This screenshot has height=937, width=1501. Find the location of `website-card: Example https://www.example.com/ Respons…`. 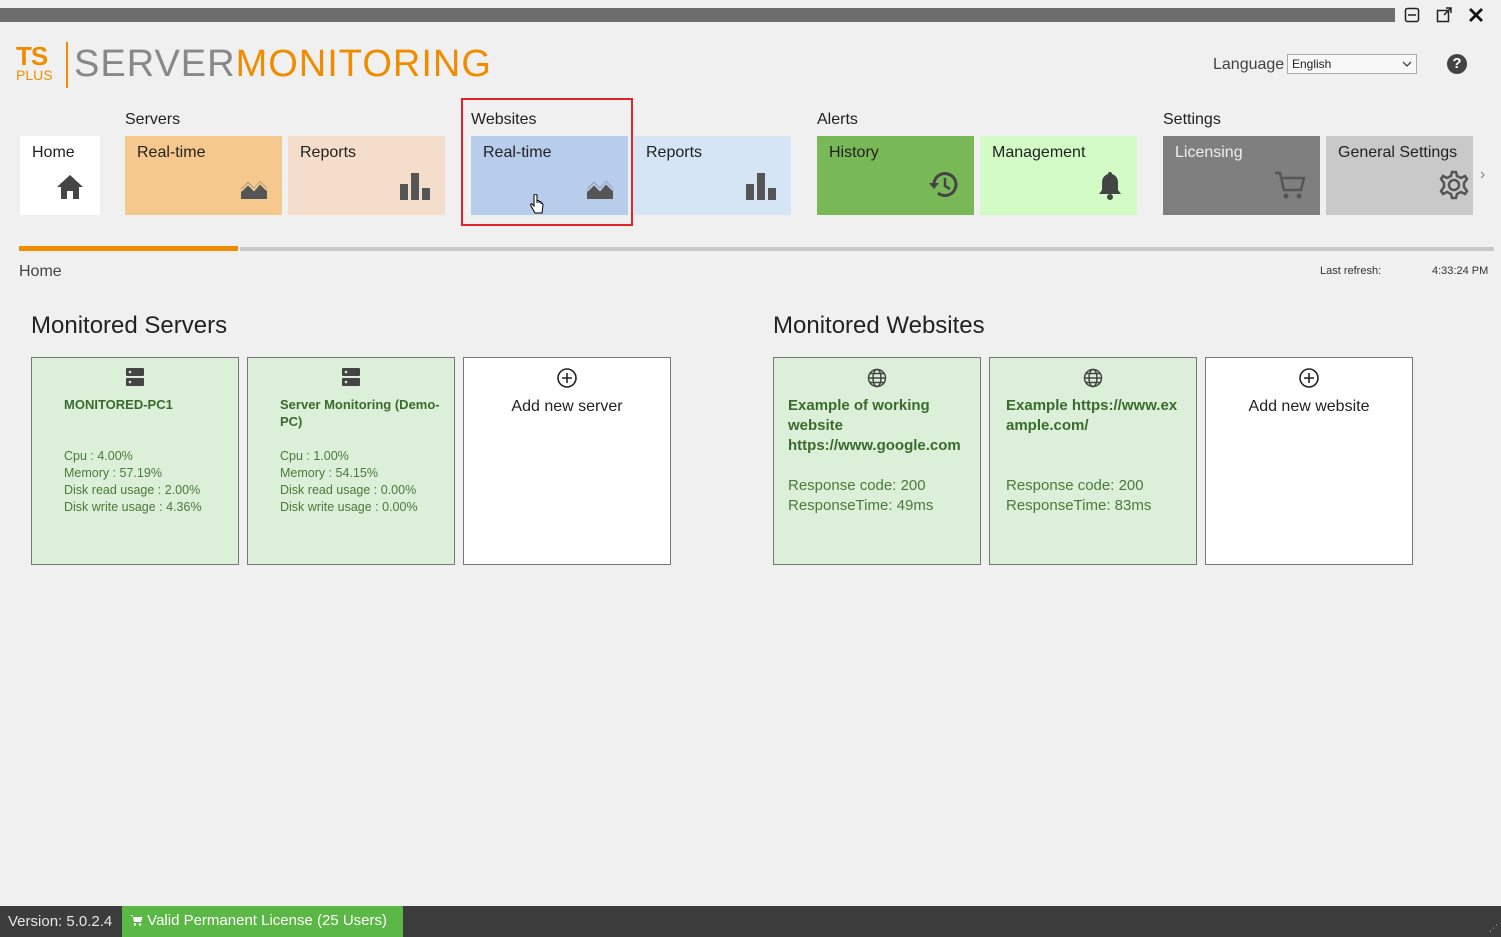

website-card: Example https://www.example.com/ Respons… is located at coordinates (1093, 461).